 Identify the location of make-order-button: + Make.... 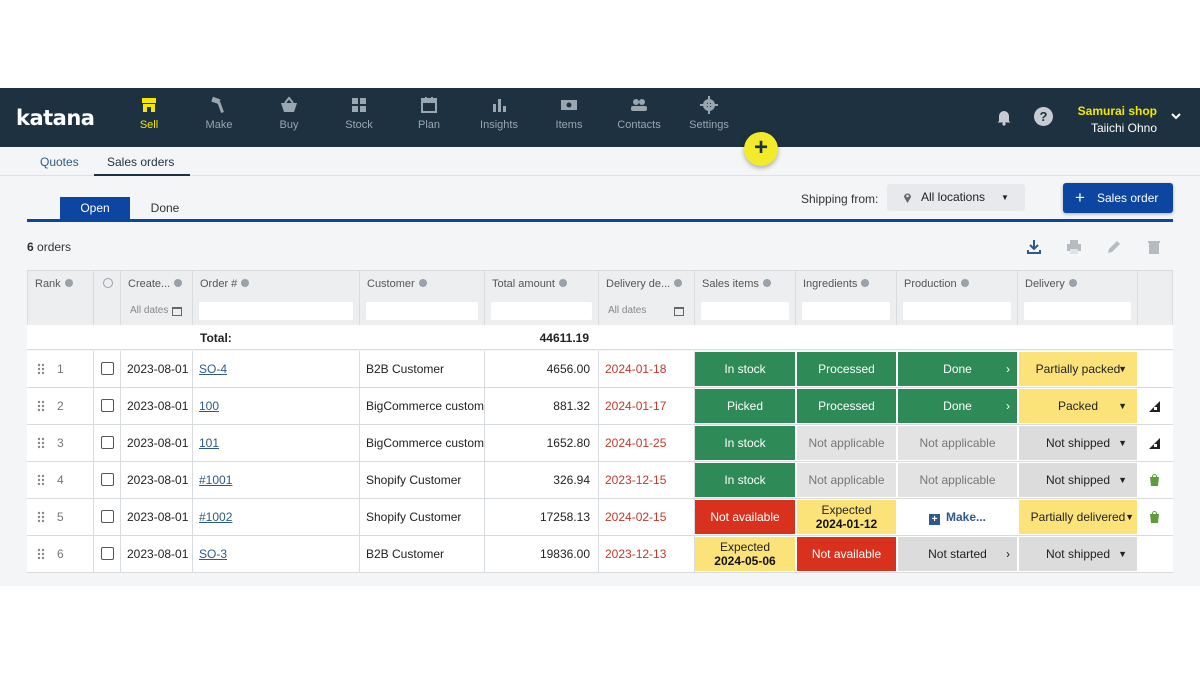
(957, 517).